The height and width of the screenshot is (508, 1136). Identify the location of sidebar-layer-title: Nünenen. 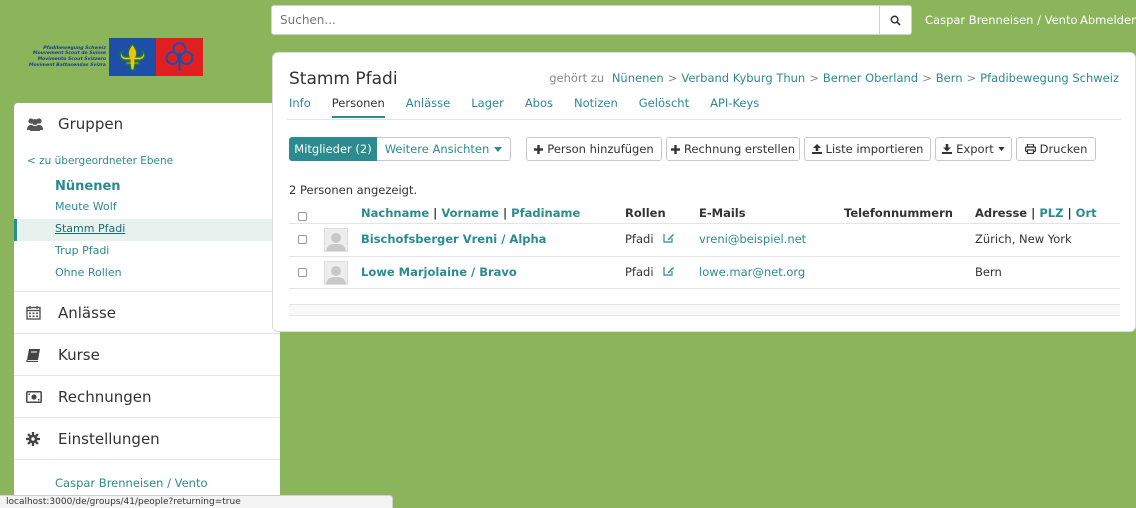
(147, 186).